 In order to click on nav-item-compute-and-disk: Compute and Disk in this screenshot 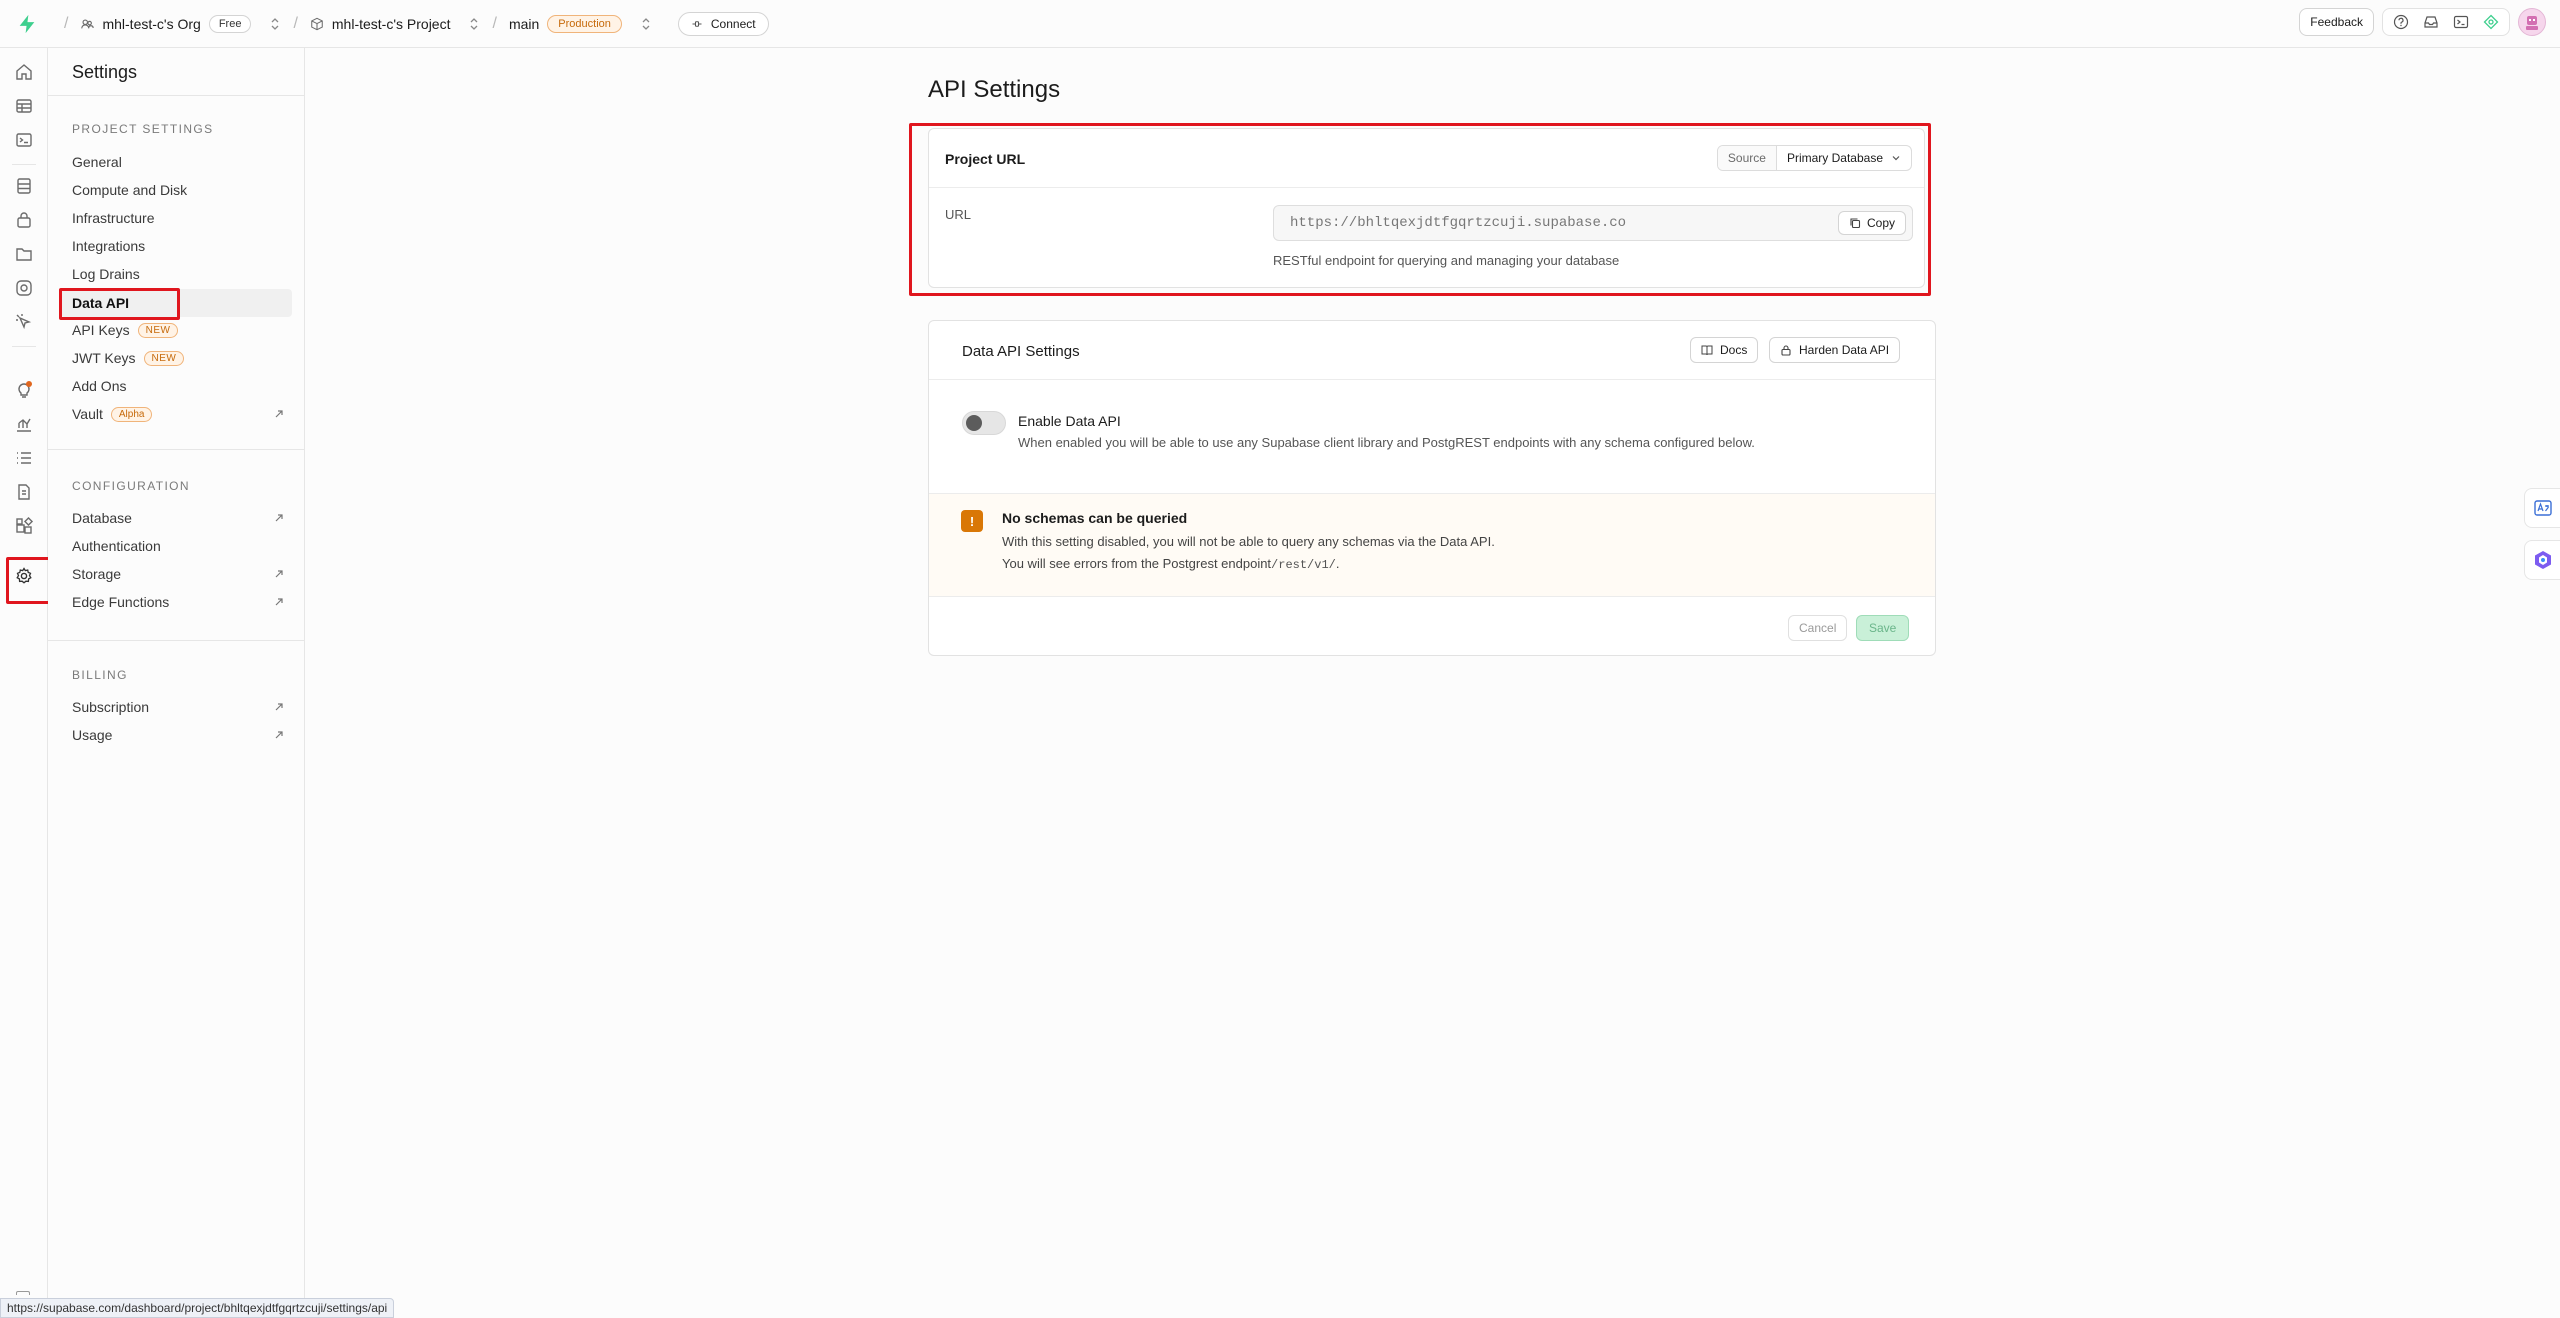, I will do `click(182, 190)`.